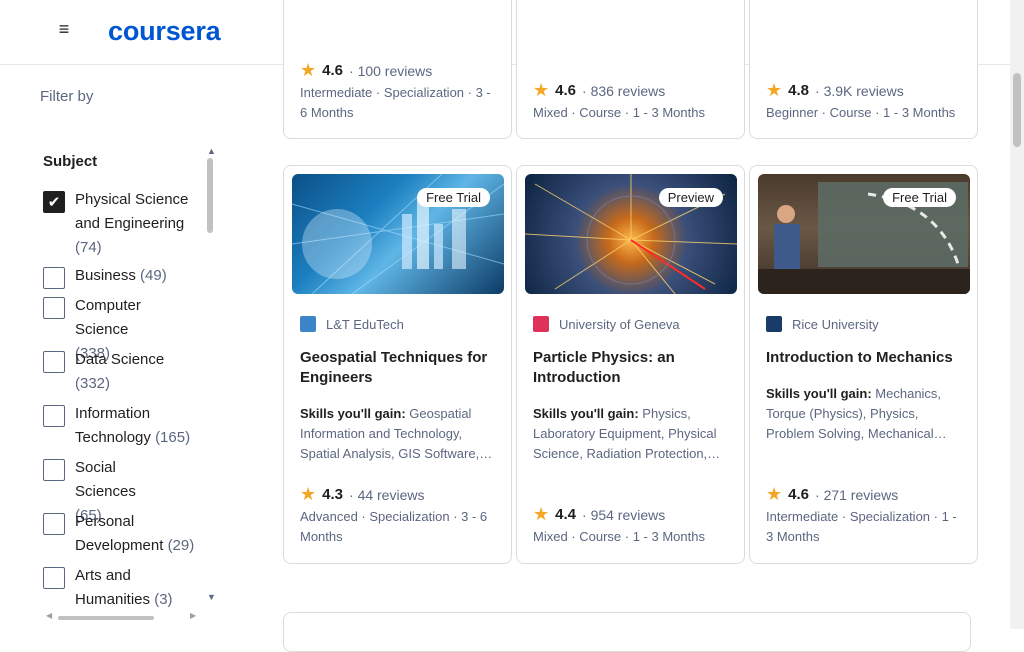  I want to click on partner: Rice University, so click(822, 324).